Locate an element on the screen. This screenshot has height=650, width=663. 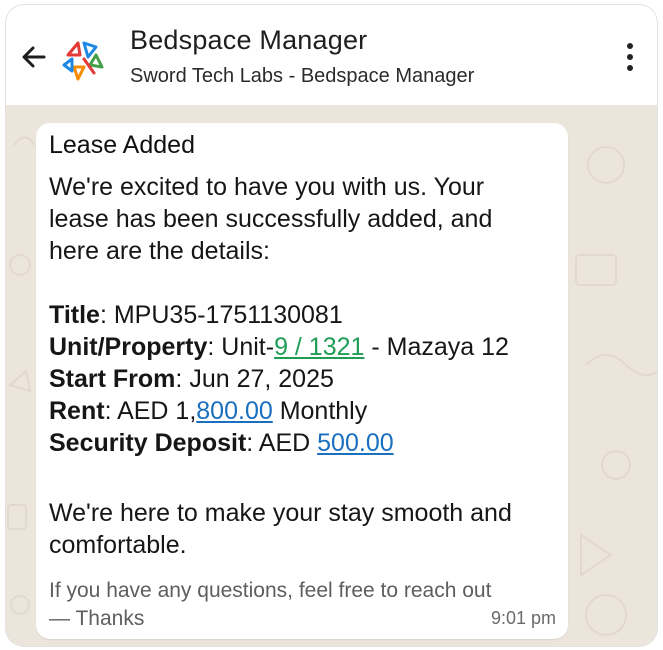
closing-line: comfortable. is located at coordinates (118, 545).